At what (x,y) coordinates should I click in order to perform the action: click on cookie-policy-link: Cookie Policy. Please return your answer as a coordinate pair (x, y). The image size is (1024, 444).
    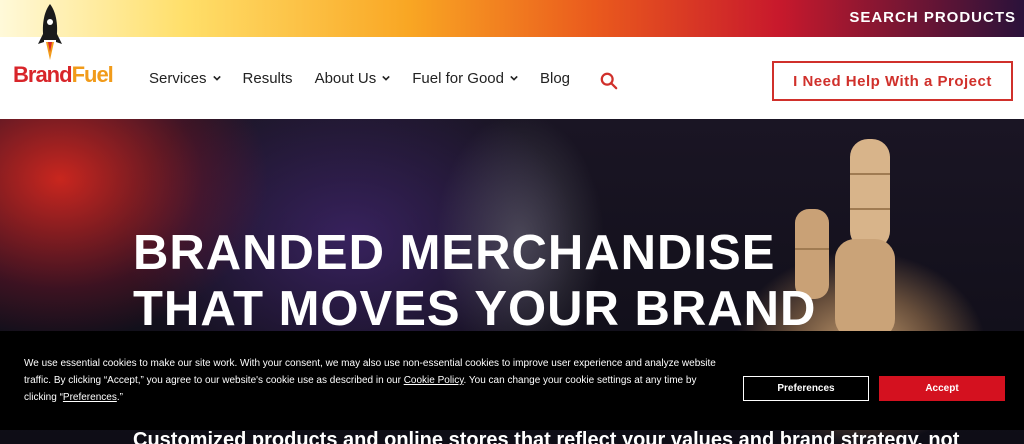
    Looking at the image, I should click on (434, 380).